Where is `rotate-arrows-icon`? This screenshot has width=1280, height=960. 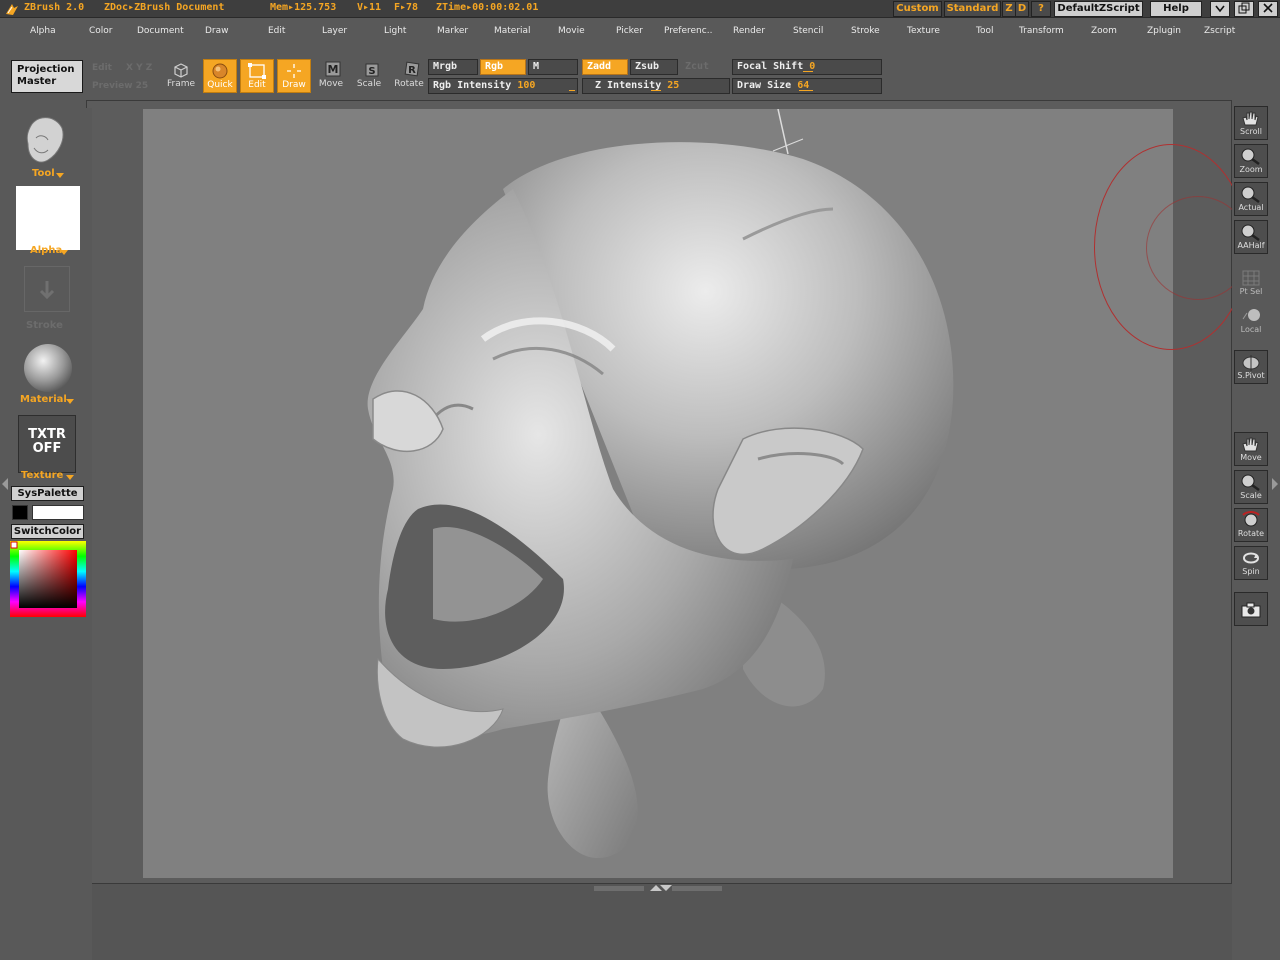
rotate-arrows-icon is located at coordinates (1251, 519).